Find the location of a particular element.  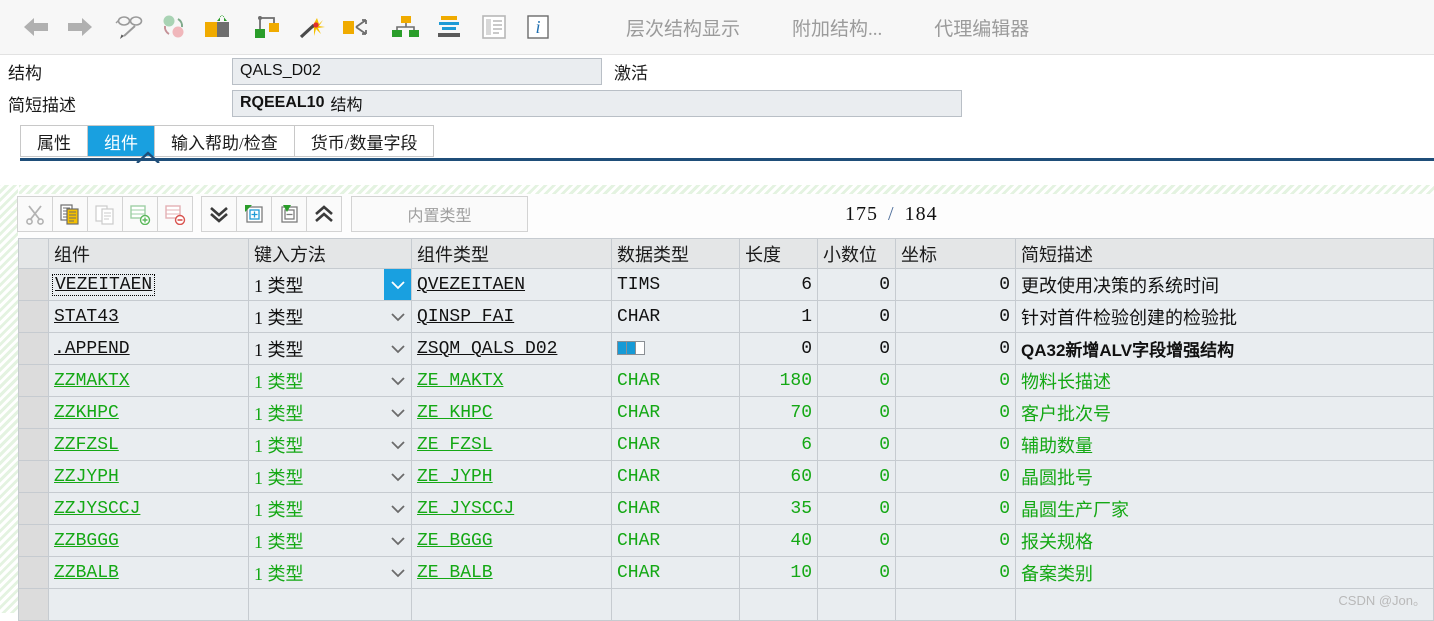

table-row: ZZKHPC 1 类型 ZE_KHPC CHAR 70 0 0 客户批次号 is located at coordinates (726, 412).